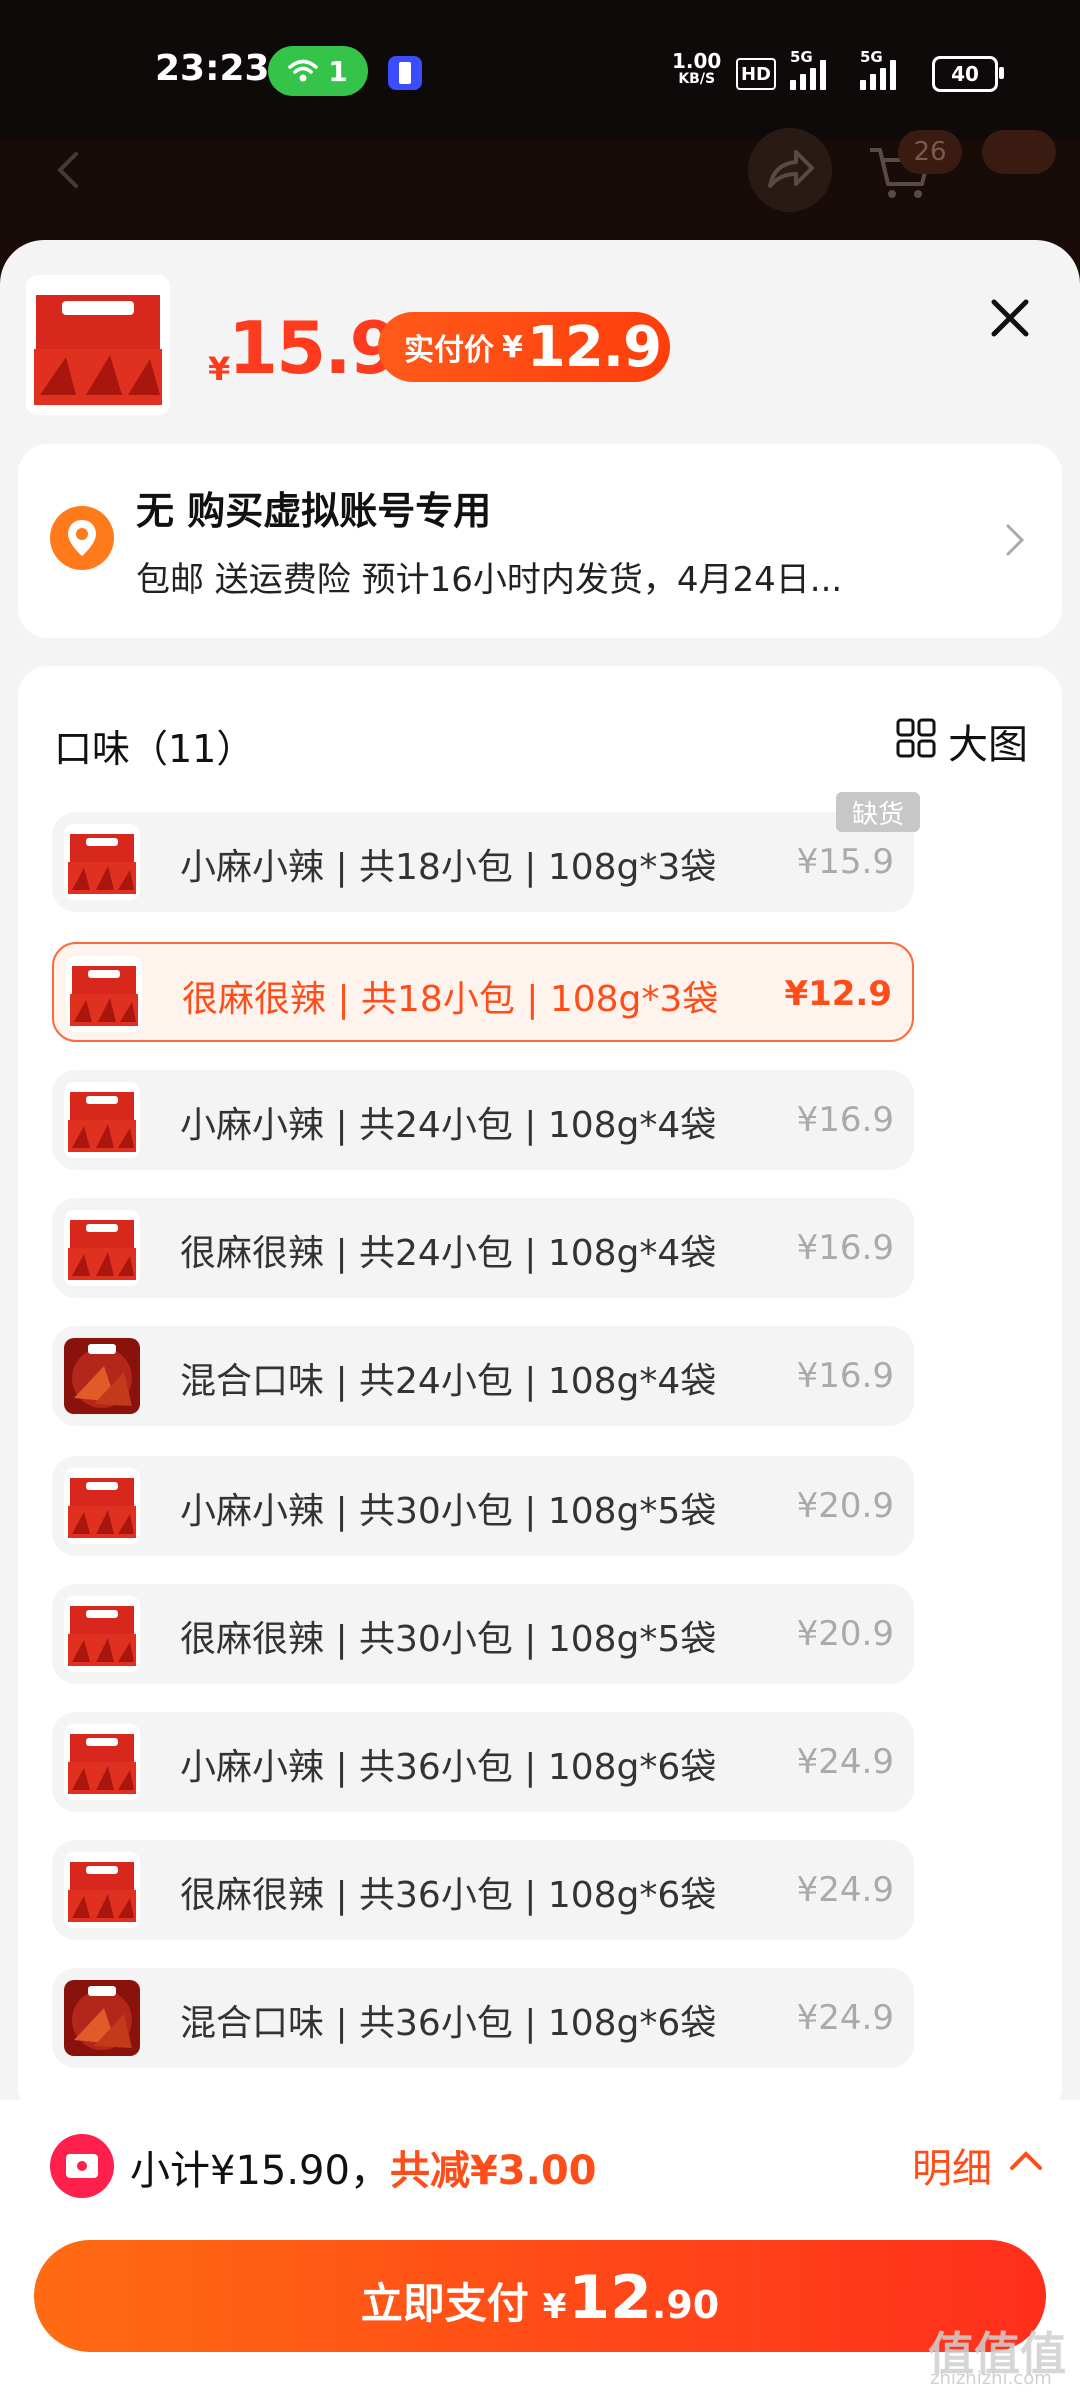 The width and height of the screenshot is (1080, 2400). What do you see at coordinates (991, 2378) in the screenshot?
I see `watermark-url: zhizhizhi.com` at bounding box center [991, 2378].